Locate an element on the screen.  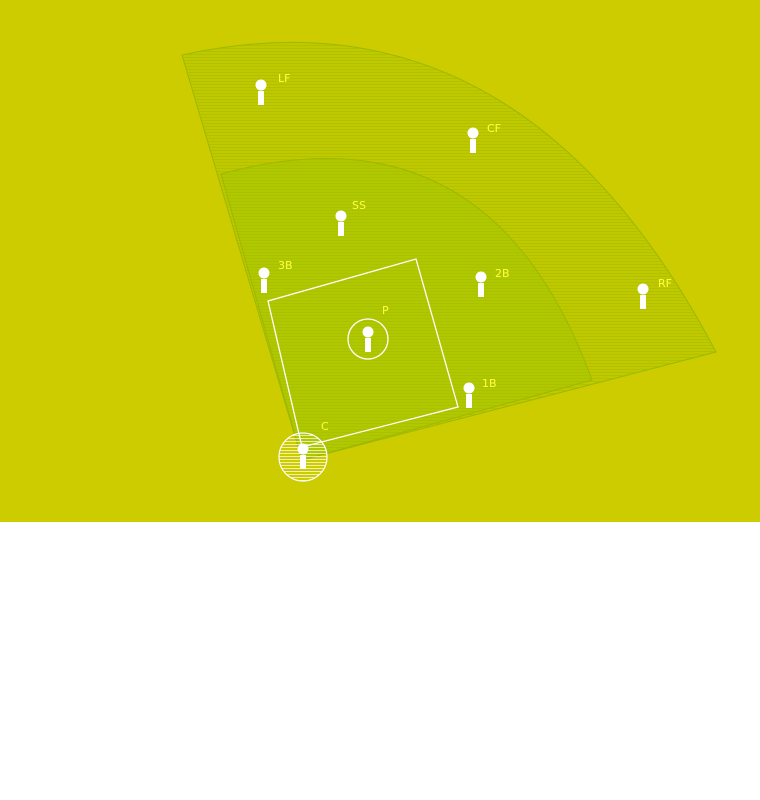
position-label-ss: SS is located at coordinates (359, 205).